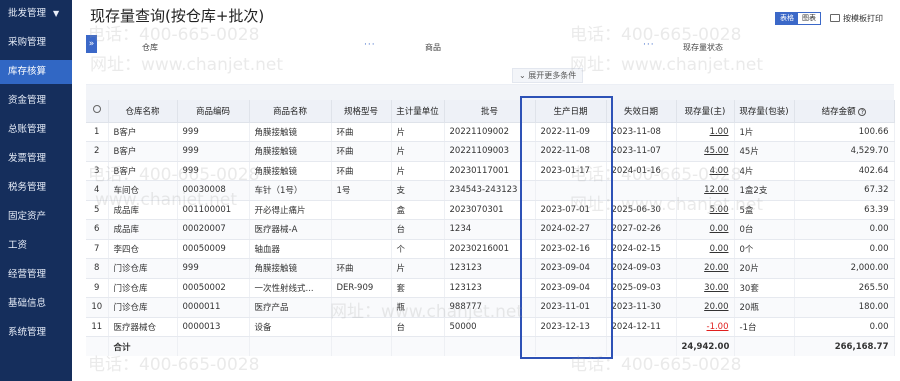 Image resolution: width=900 pixels, height=381 pixels. I want to click on column-header-mfg-date: 生产日期, so click(571, 111).